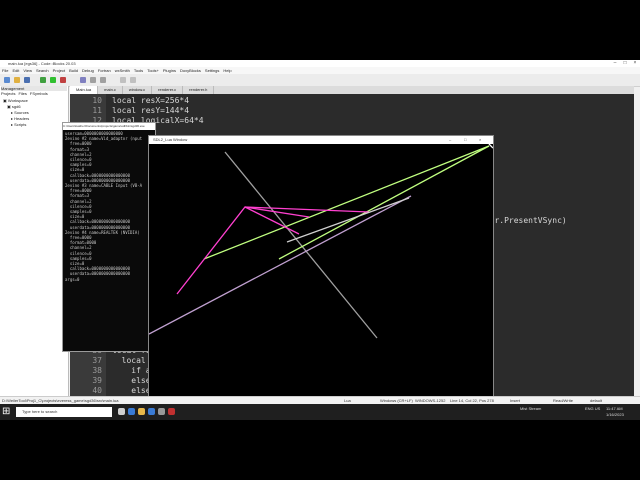 Image resolution: width=640 pixels, height=480 pixels. Describe the element at coordinates (43, 80) in the screenshot. I see `build-icon` at that location.